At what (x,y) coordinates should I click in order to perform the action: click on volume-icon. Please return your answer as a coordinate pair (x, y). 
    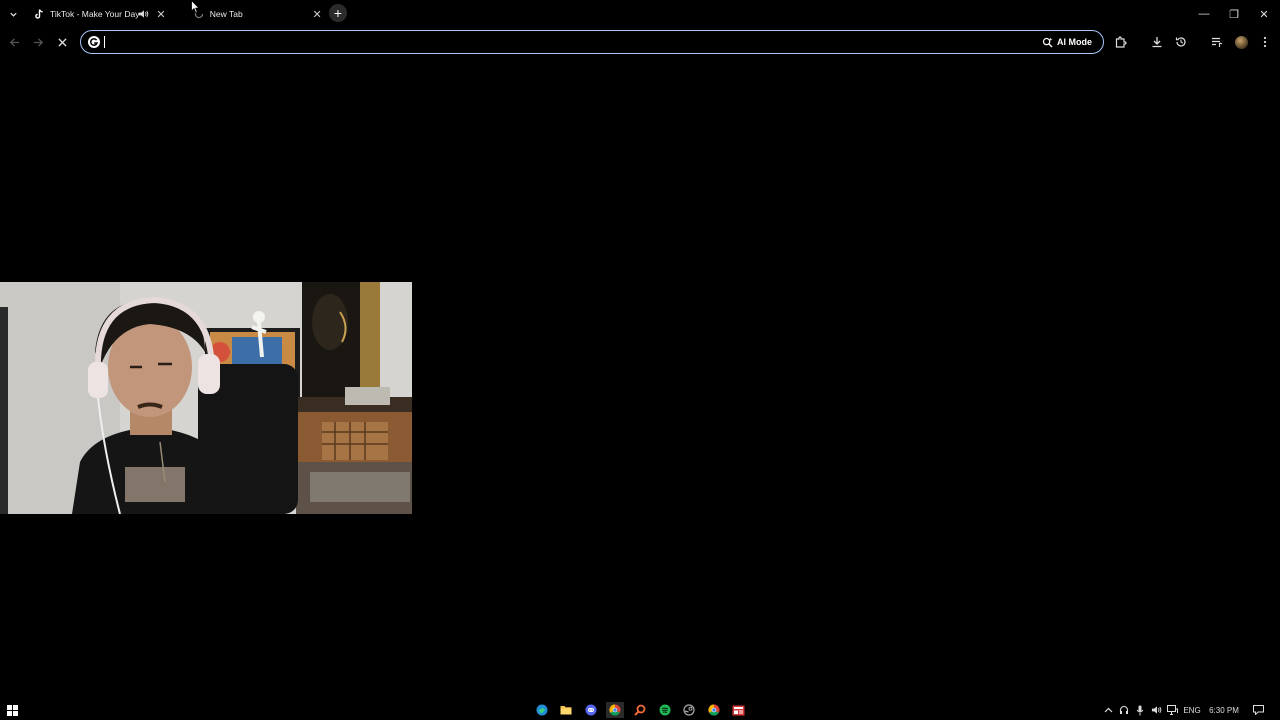
    Looking at the image, I should click on (1156, 710).